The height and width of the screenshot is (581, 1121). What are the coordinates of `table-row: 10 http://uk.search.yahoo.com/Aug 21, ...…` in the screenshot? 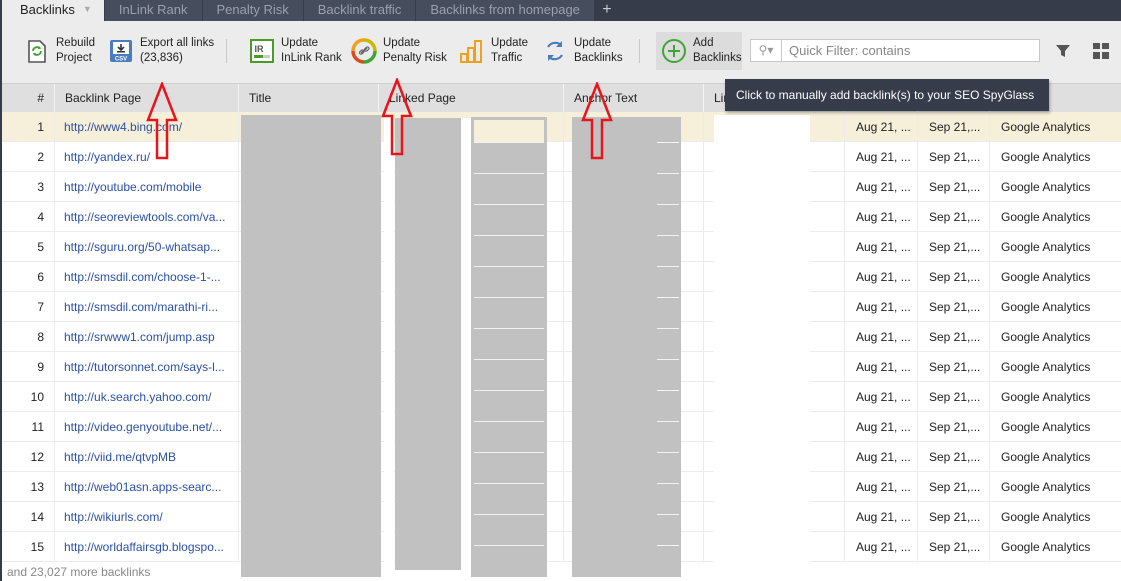 It's located at (561, 397).